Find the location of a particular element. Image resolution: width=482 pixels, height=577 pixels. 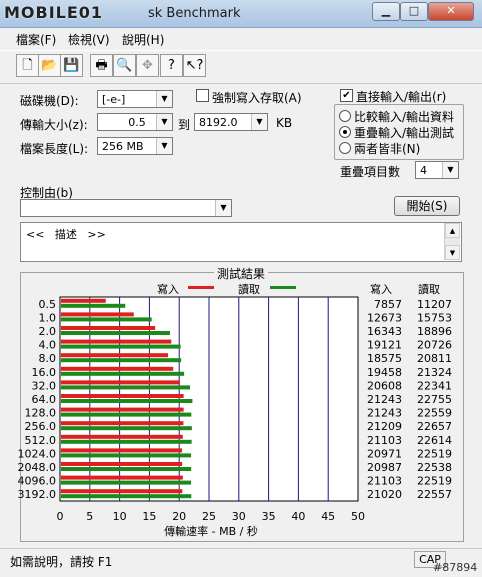

x-tick-label: 45 is located at coordinates (328, 516).